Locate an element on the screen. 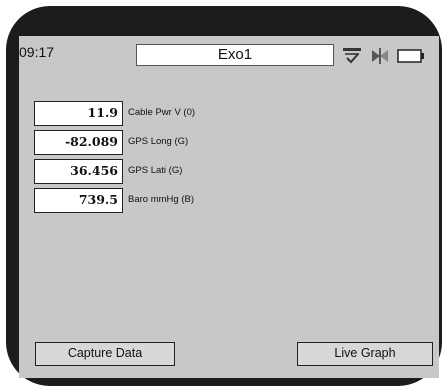 Image resolution: width=448 pixels, height=392 pixels. reading-value: 36.456 is located at coordinates (78, 171).